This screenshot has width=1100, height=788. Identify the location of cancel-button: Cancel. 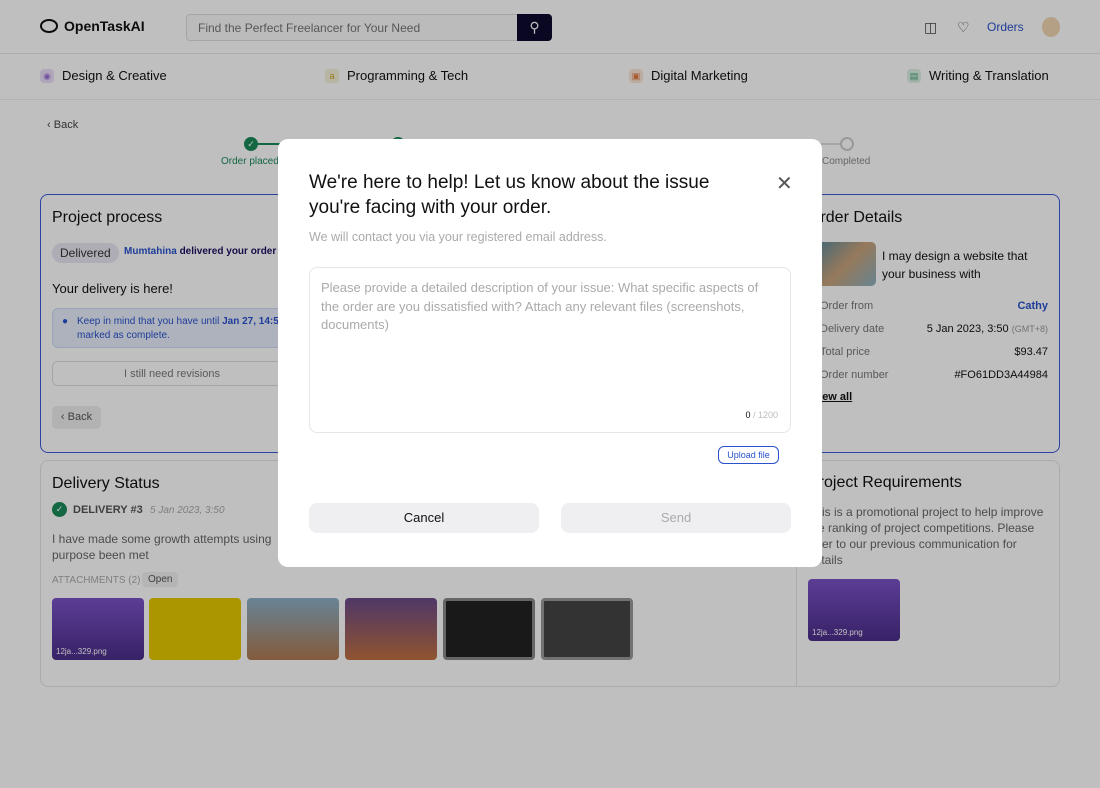
(424, 518).